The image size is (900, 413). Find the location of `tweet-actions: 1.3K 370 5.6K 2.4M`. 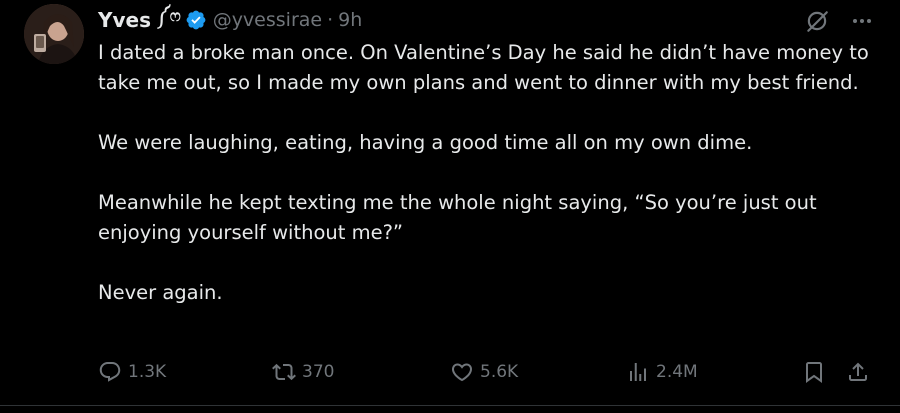

tweet-actions: 1.3K 370 5.6K 2.4M is located at coordinates (486, 372).